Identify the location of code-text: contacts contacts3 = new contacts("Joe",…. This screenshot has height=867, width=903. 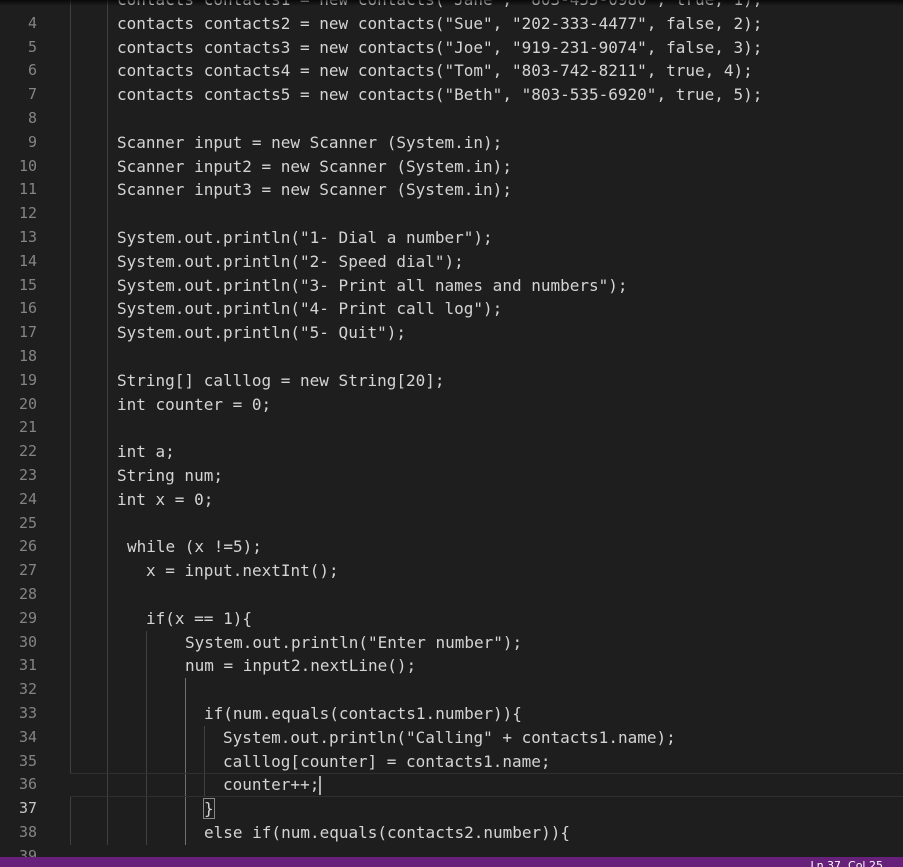
(440, 47).